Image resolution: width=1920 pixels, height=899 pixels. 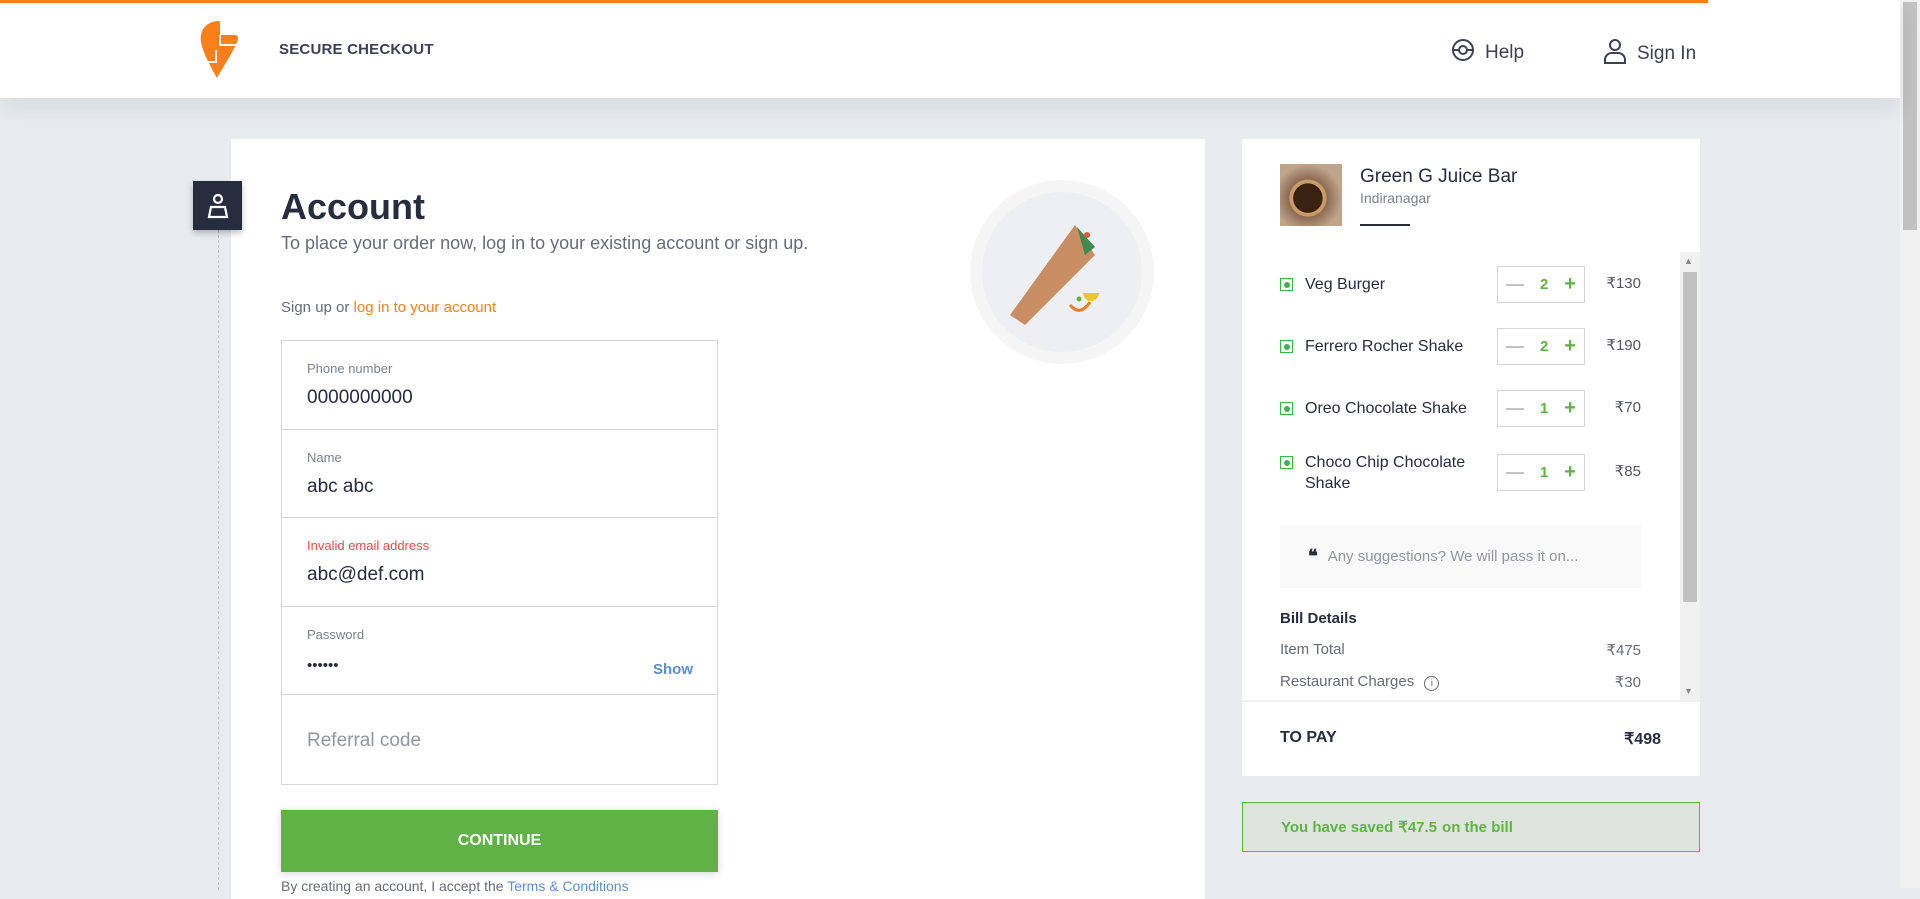 What do you see at coordinates (499, 841) in the screenshot?
I see `continue-button: CONTINUE` at bounding box center [499, 841].